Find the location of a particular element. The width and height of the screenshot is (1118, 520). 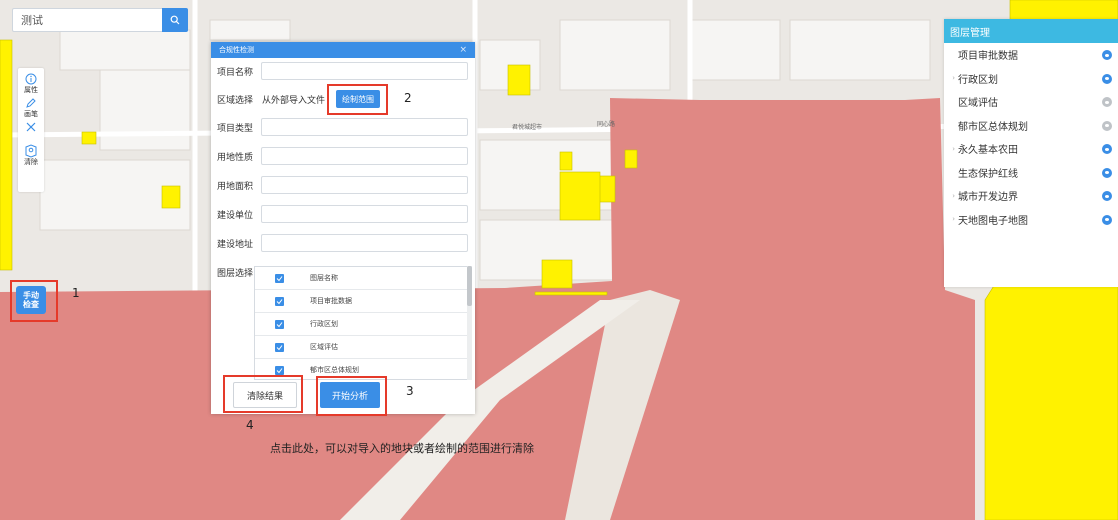

layer-item: 图层名称 is located at coordinates (362, 278).